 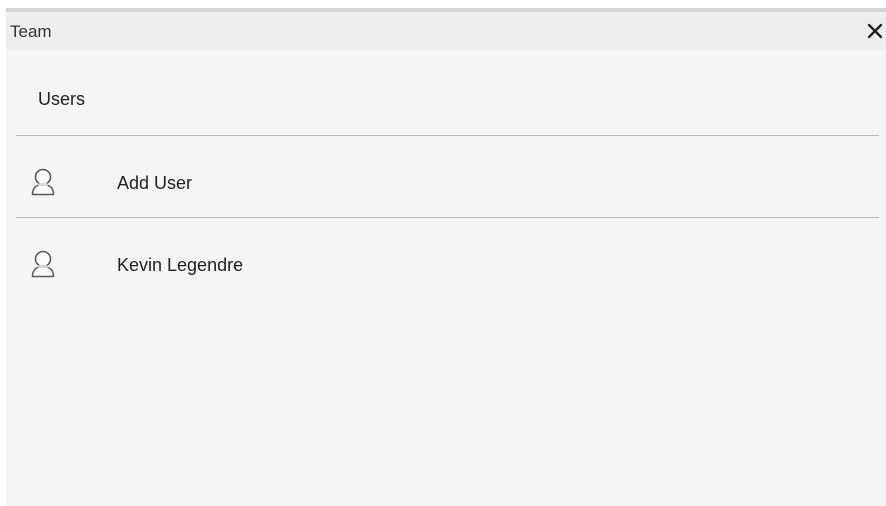 What do you see at coordinates (447, 184) in the screenshot?
I see `add-user-item: Add User` at bounding box center [447, 184].